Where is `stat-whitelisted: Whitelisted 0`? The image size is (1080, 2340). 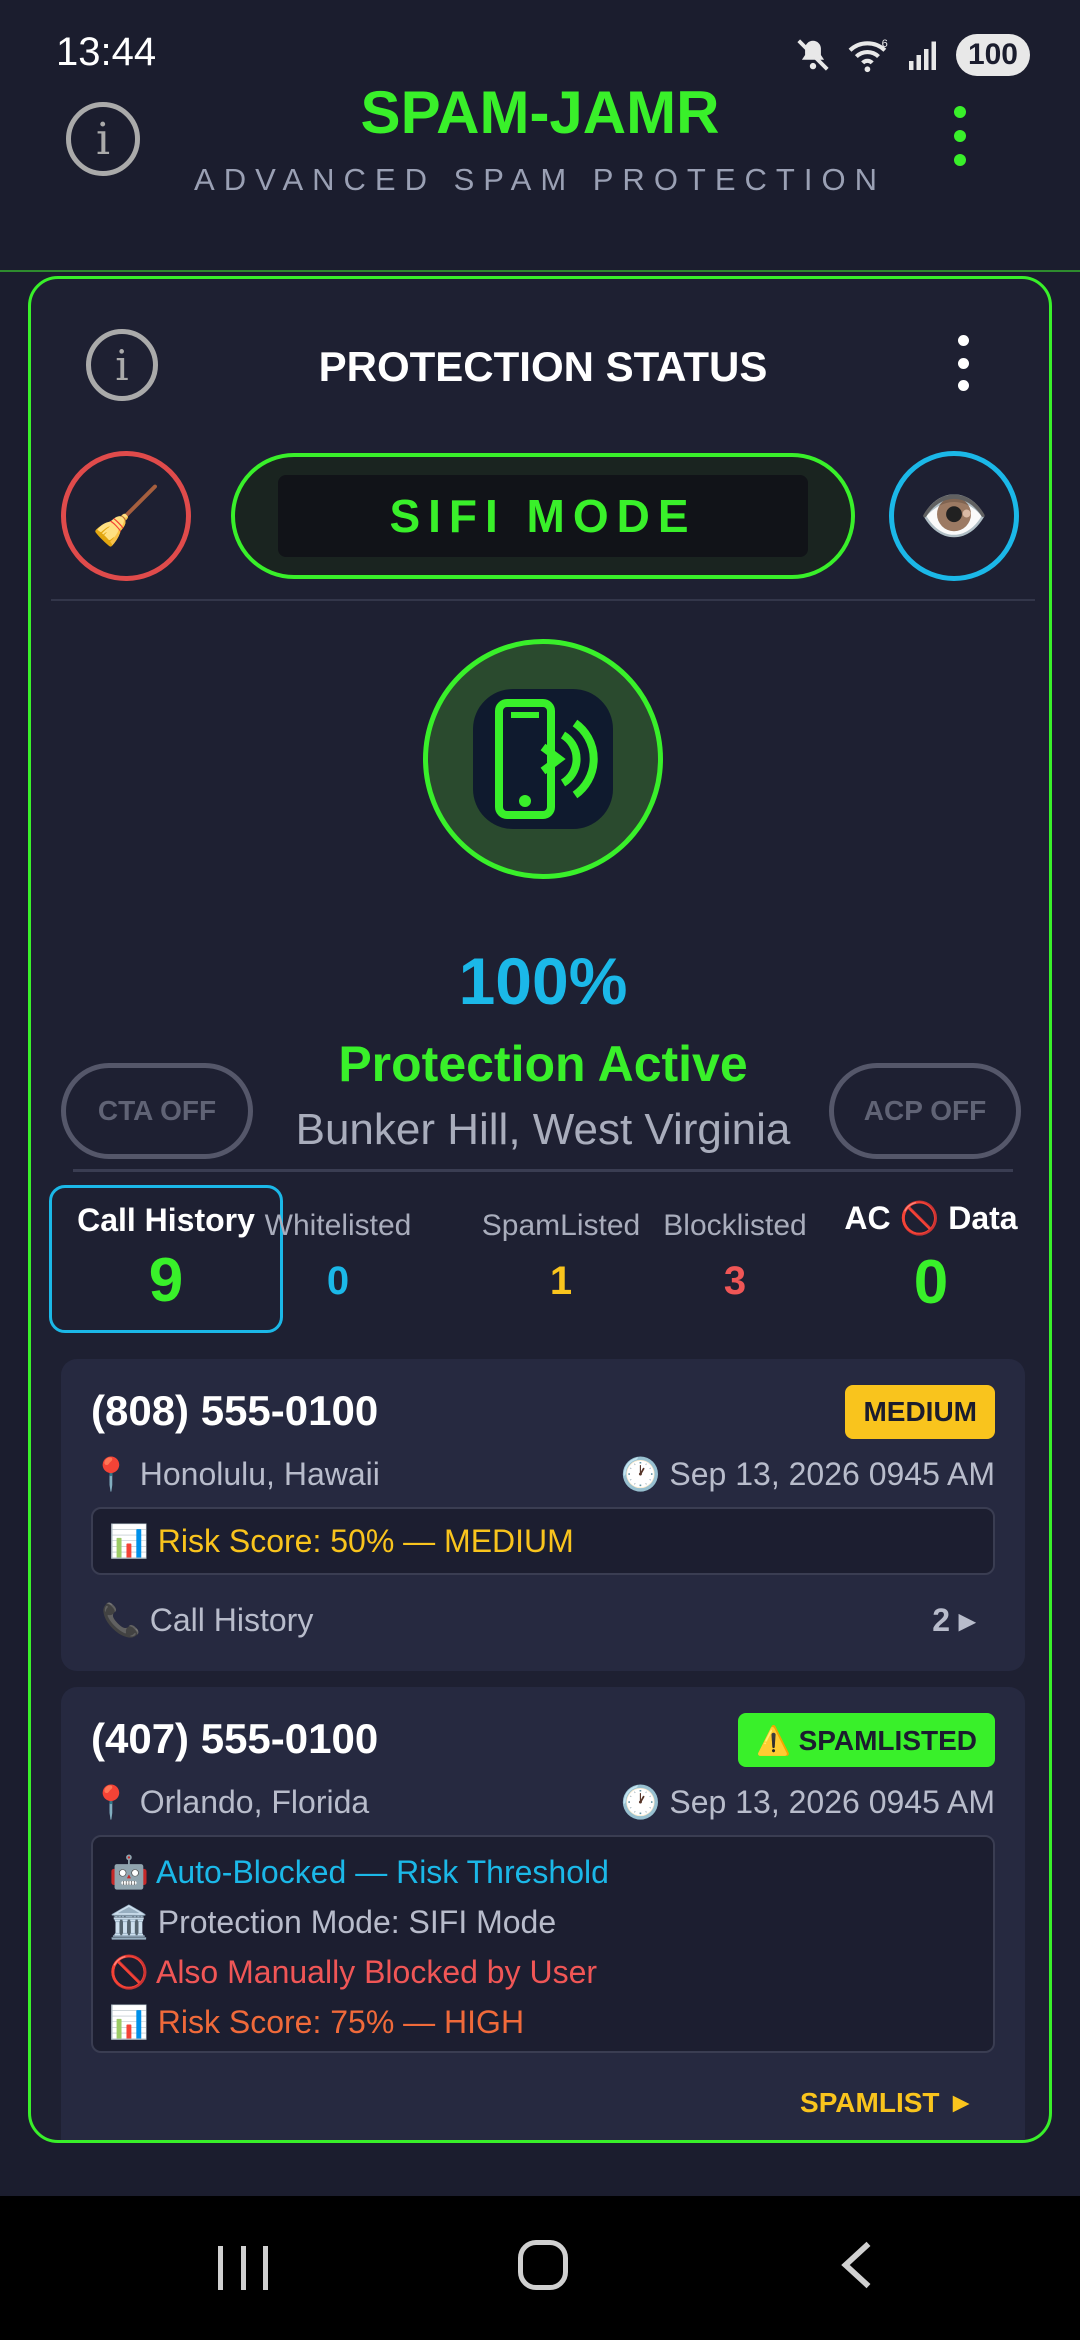
stat-whitelisted: Whitelisted 0 is located at coordinates (338, 1256).